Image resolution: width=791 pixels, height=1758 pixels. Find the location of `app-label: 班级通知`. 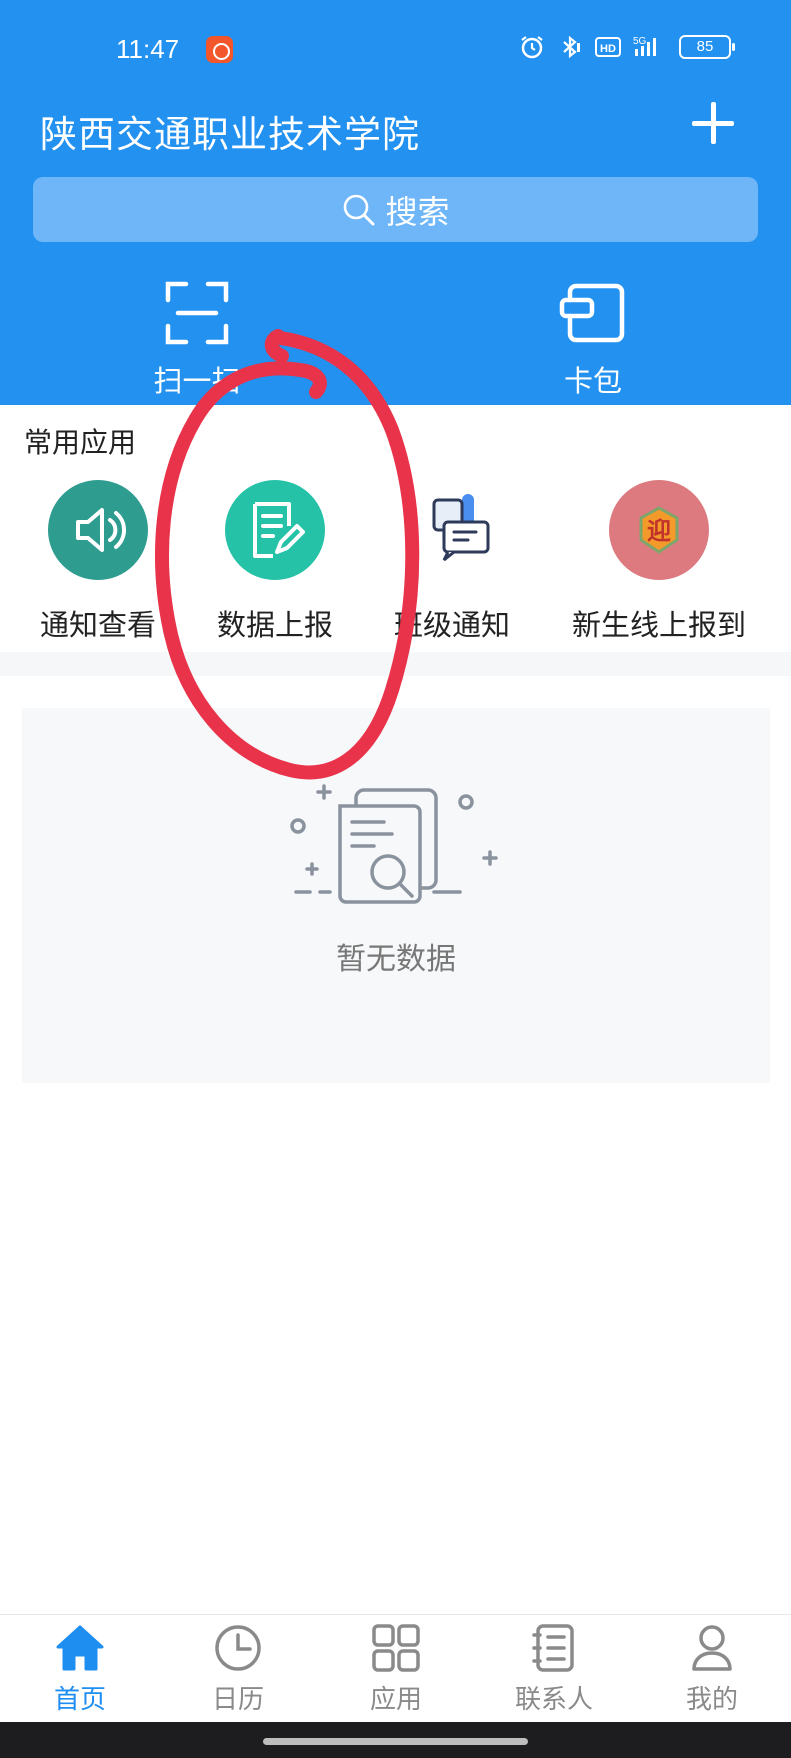

app-label: 班级通知 is located at coordinates (451, 625).